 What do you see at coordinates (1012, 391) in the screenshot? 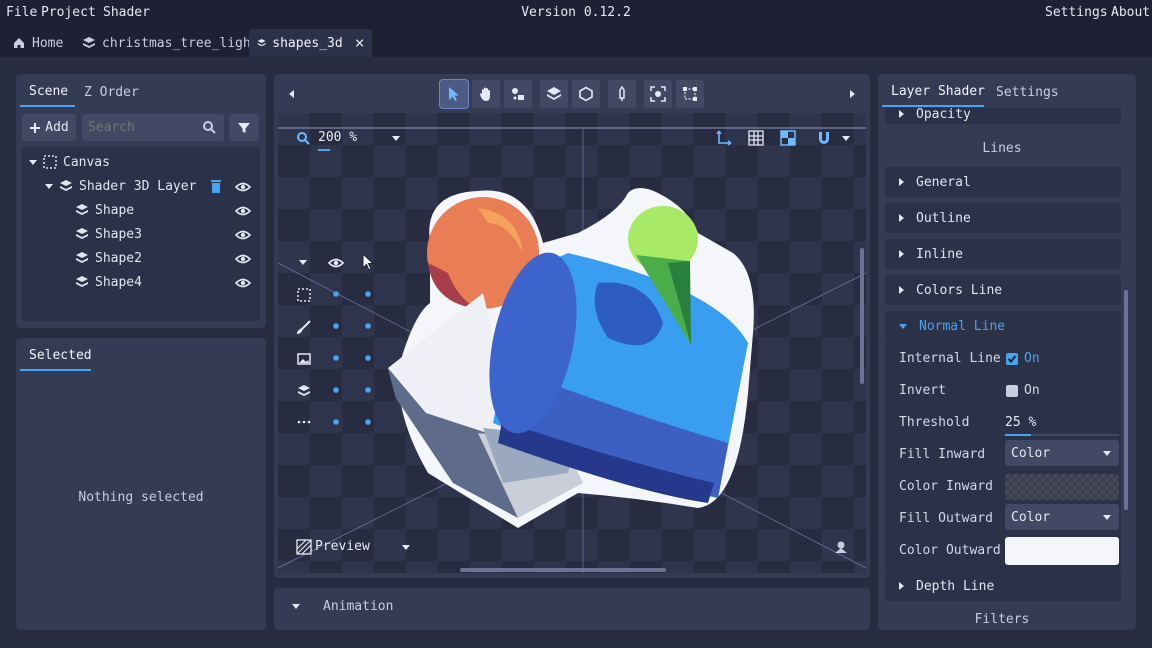
I see `invert-checkbox` at bounding box center [1012, 391].